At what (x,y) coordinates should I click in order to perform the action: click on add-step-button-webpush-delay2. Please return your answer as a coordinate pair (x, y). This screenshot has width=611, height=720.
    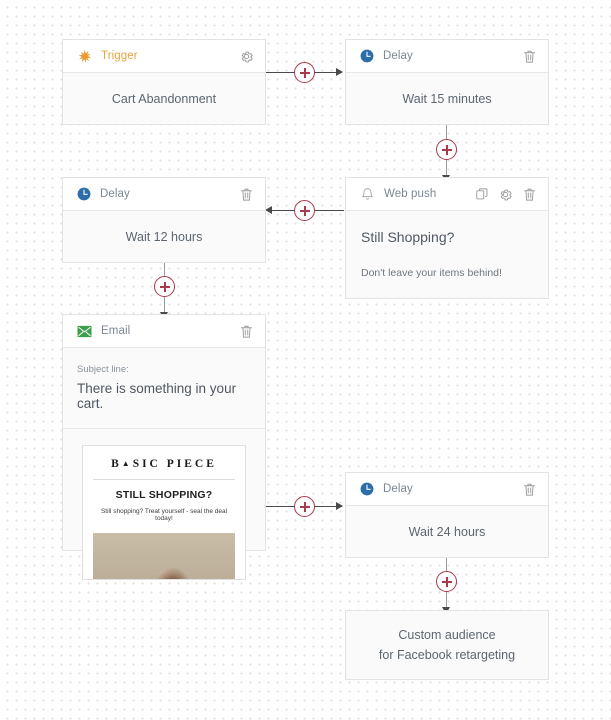
    Looking at the image, I should click on (304, 210).